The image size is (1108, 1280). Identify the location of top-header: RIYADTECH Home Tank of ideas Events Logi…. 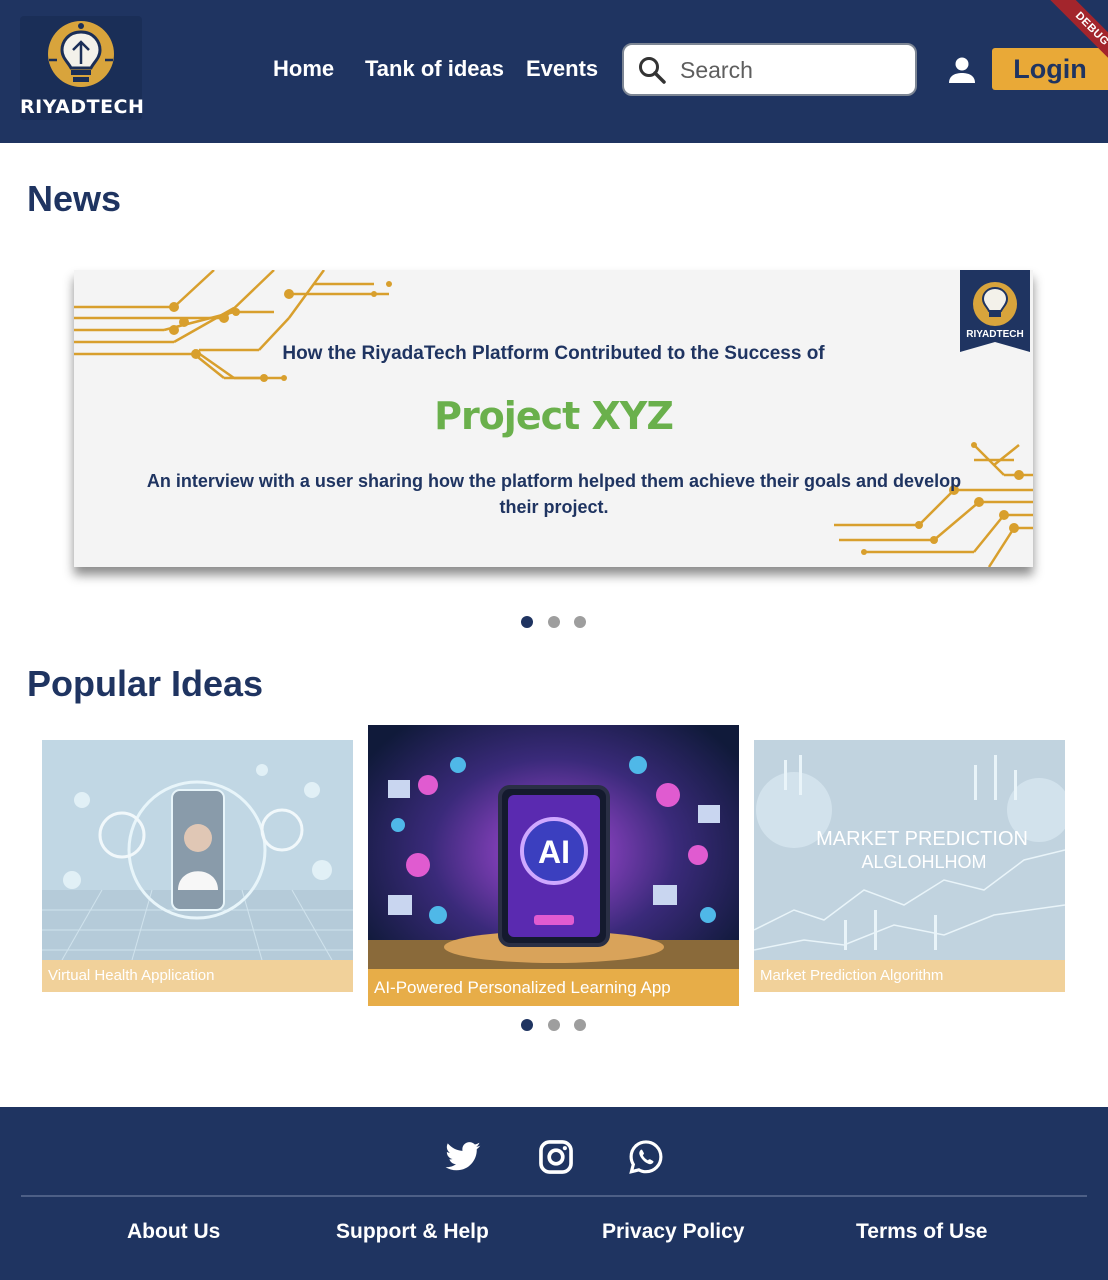
(554, 71).